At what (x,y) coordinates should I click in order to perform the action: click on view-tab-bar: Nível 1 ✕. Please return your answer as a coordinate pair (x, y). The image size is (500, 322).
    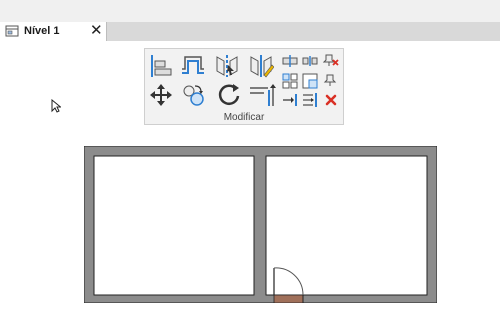
    Looking at the image, I should click on (250, 31).